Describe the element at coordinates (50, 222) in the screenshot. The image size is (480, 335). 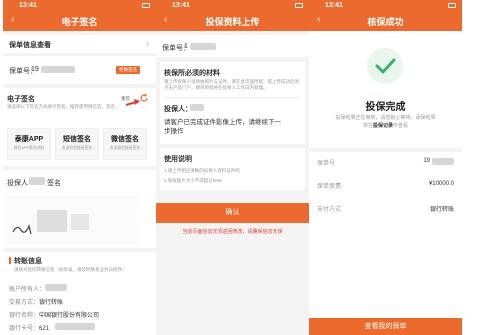
I see `signature-scribble` at that location.